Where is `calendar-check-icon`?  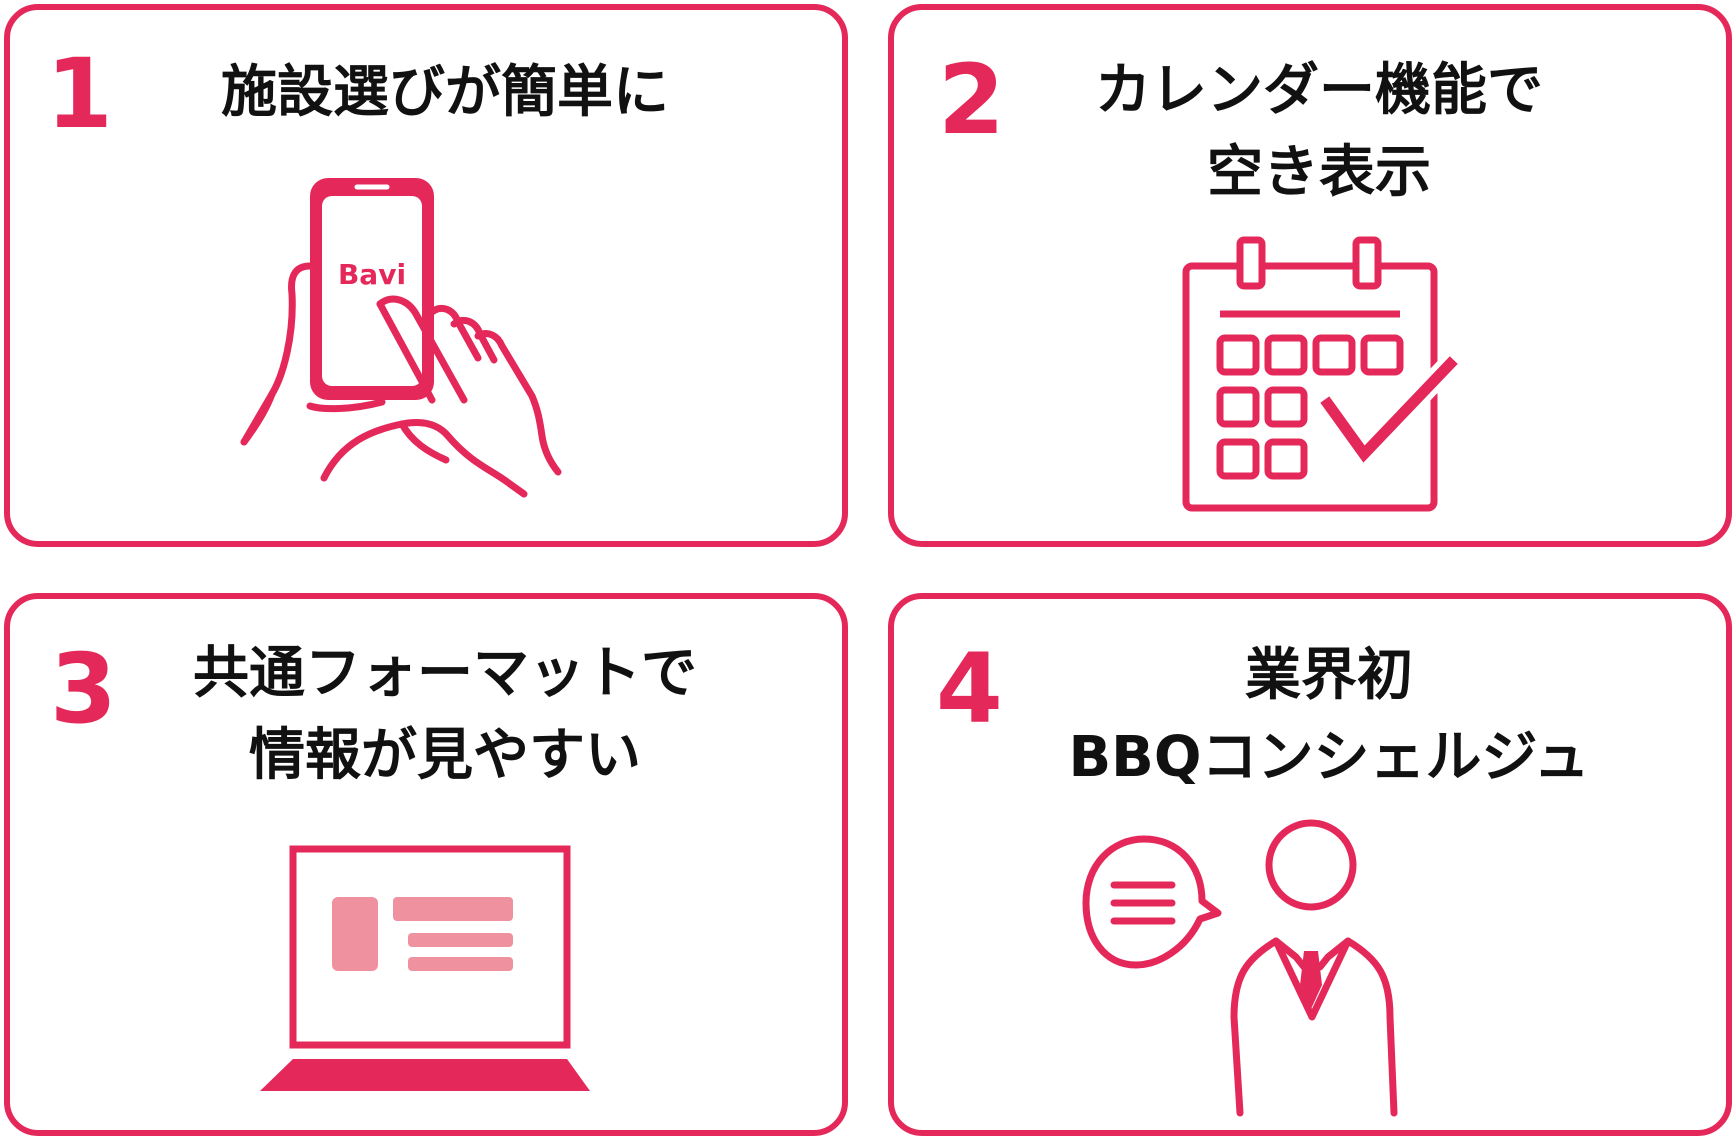 calendar-check-icon is located at coordinates (1324, 374).